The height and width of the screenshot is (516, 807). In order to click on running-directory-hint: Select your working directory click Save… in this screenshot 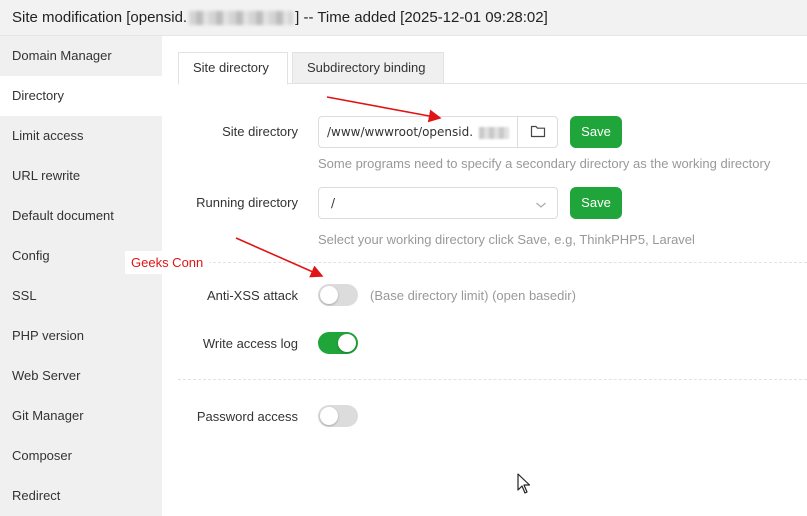, I will do `click(506, 239)`.